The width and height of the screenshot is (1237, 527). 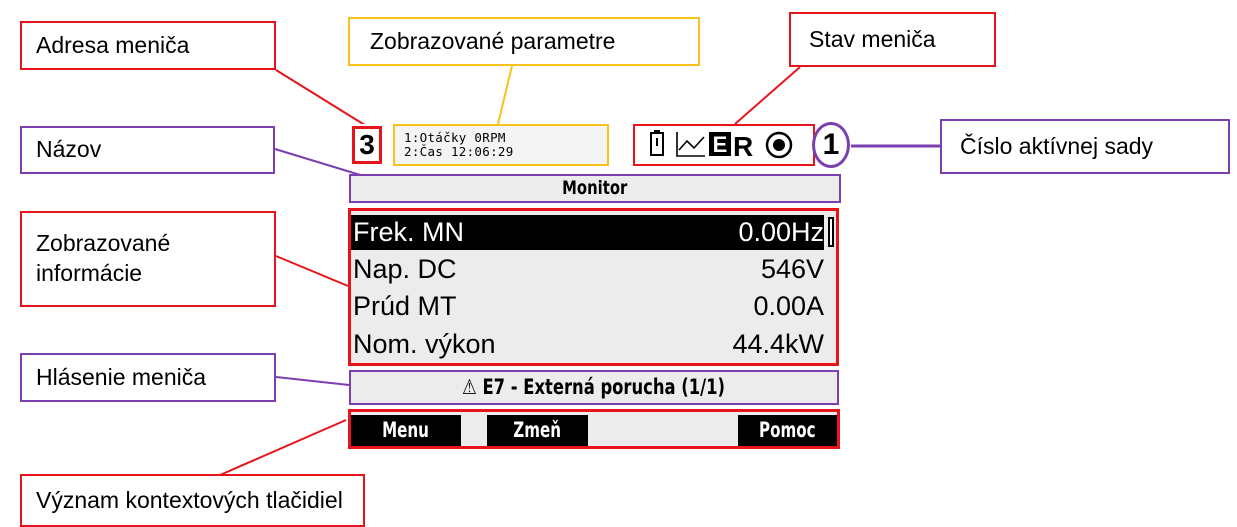 I want to click on callout-info: Zobrazované informácie, so click(x=148, y=259).